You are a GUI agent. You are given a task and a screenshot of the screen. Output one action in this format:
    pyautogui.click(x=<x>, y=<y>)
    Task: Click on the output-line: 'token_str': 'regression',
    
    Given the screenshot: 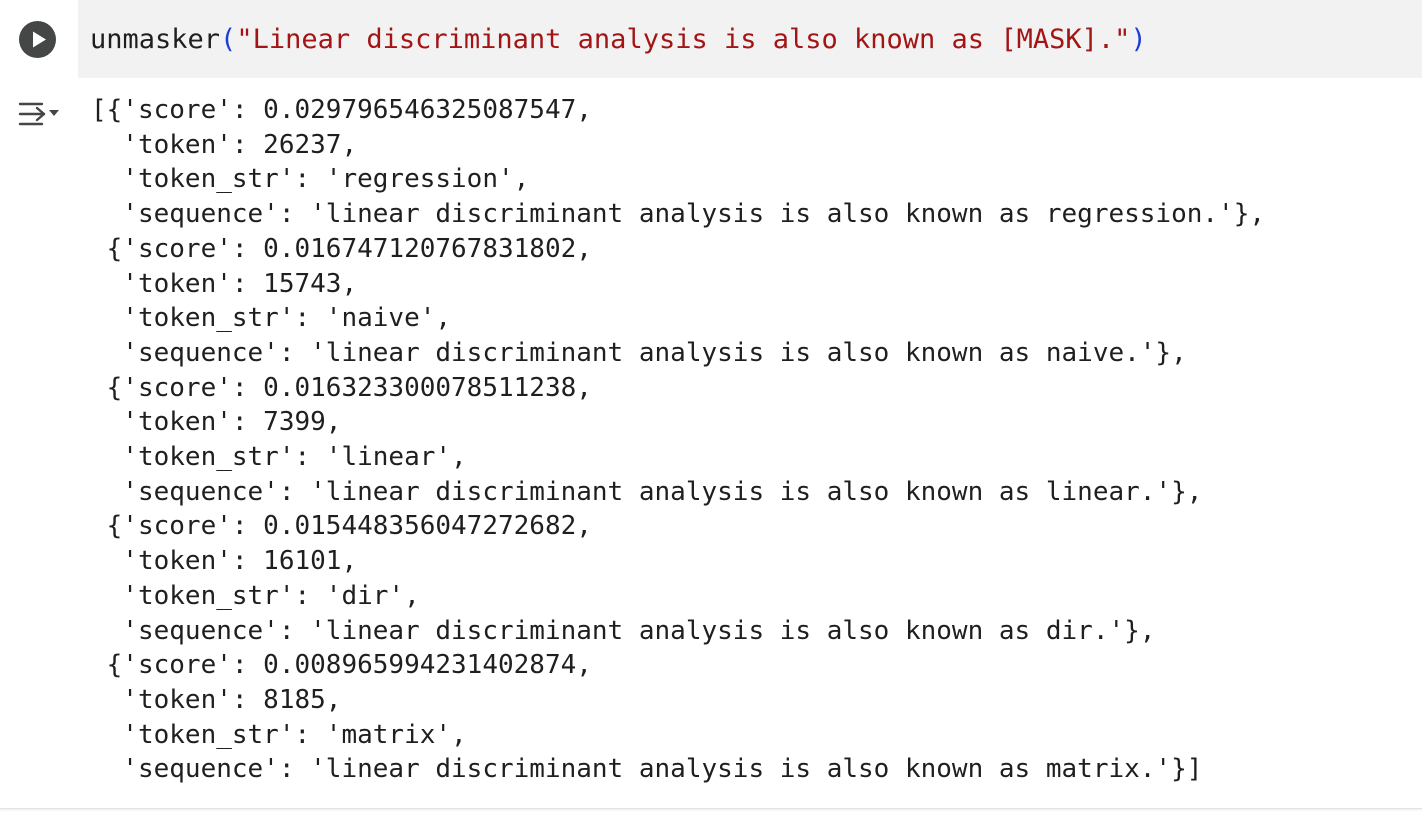 What is the action you would take?
    pyautogui.click(x=310, y=179)
    